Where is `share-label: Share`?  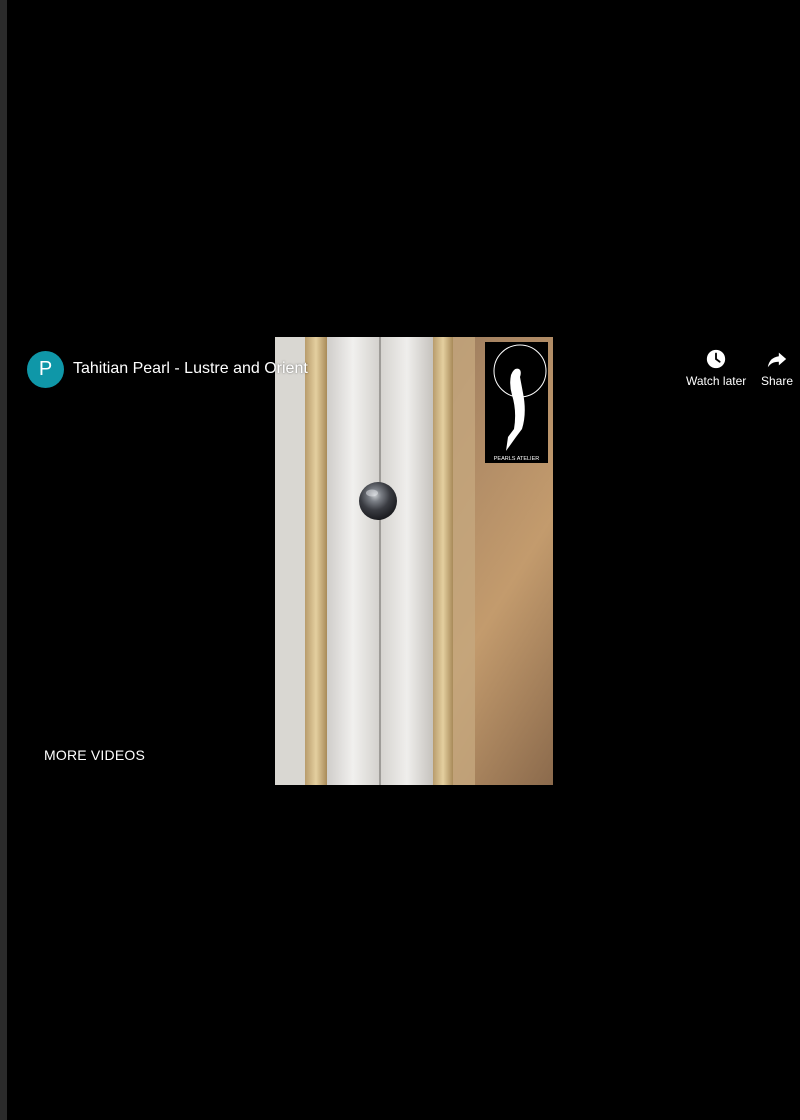
share-label: Share is located at coordinates (777, 381).